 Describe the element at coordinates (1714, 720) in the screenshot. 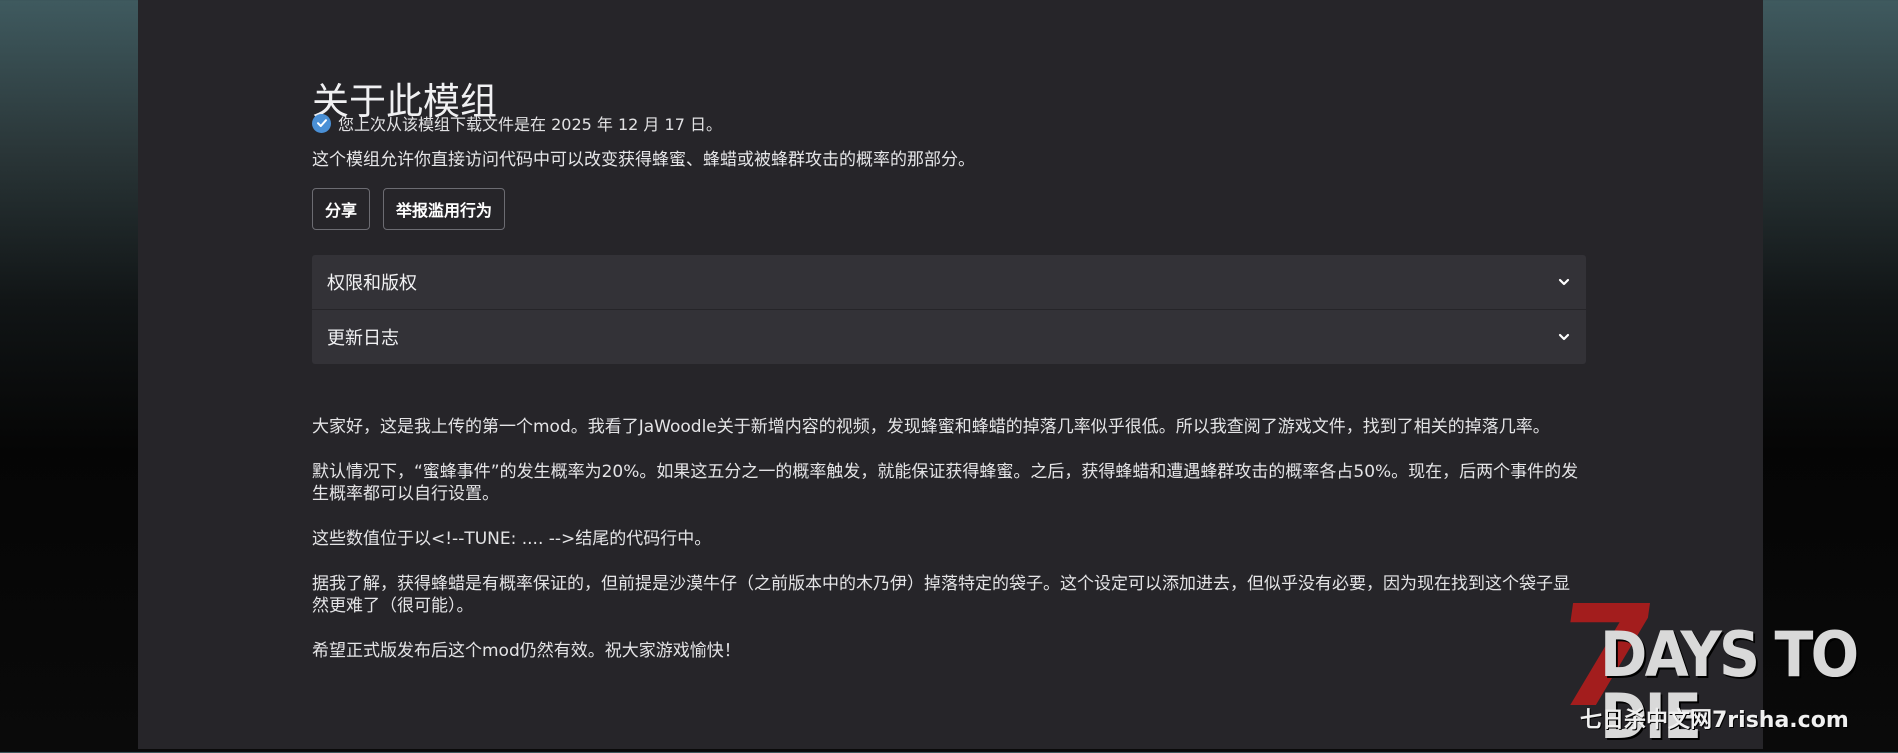

I see `logo-site: 七日杀中文网7risha.com` at that location.